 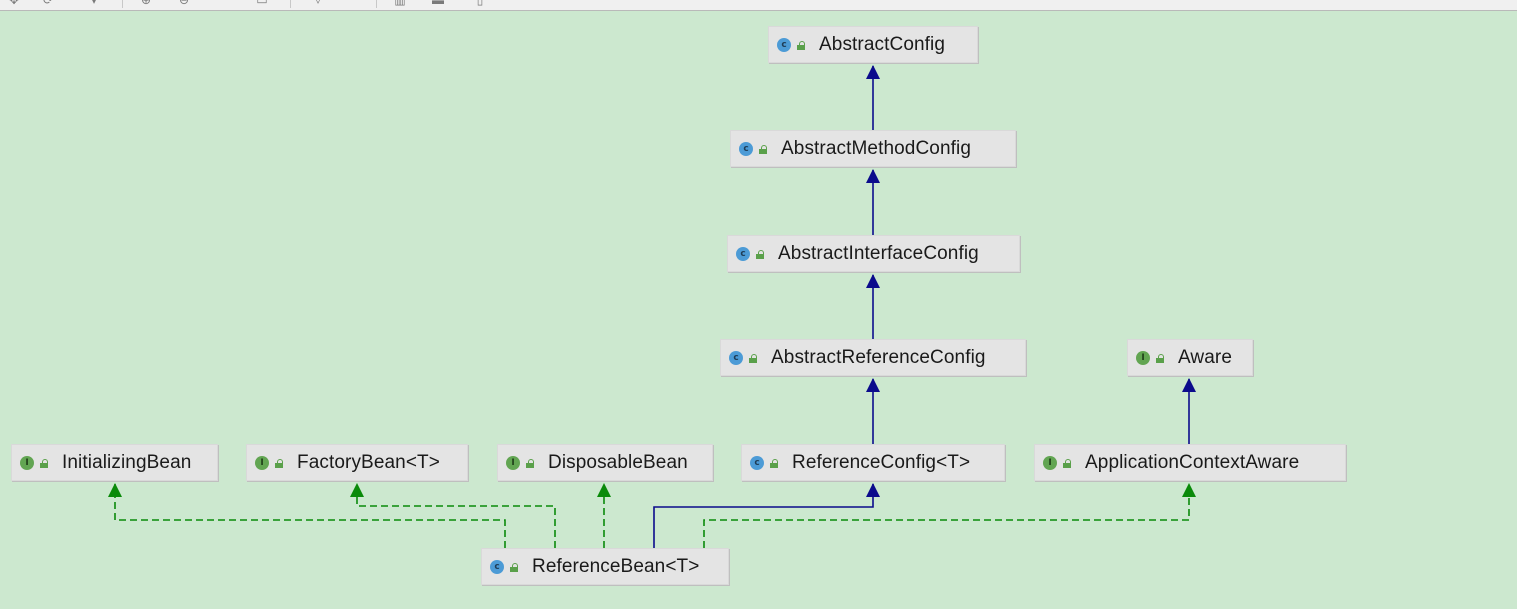 What do you see at coordinates (1189, 411) in the screenshot?
I see `edge-application-context-aware-extends-aware` at bounding box center [1189, 411].